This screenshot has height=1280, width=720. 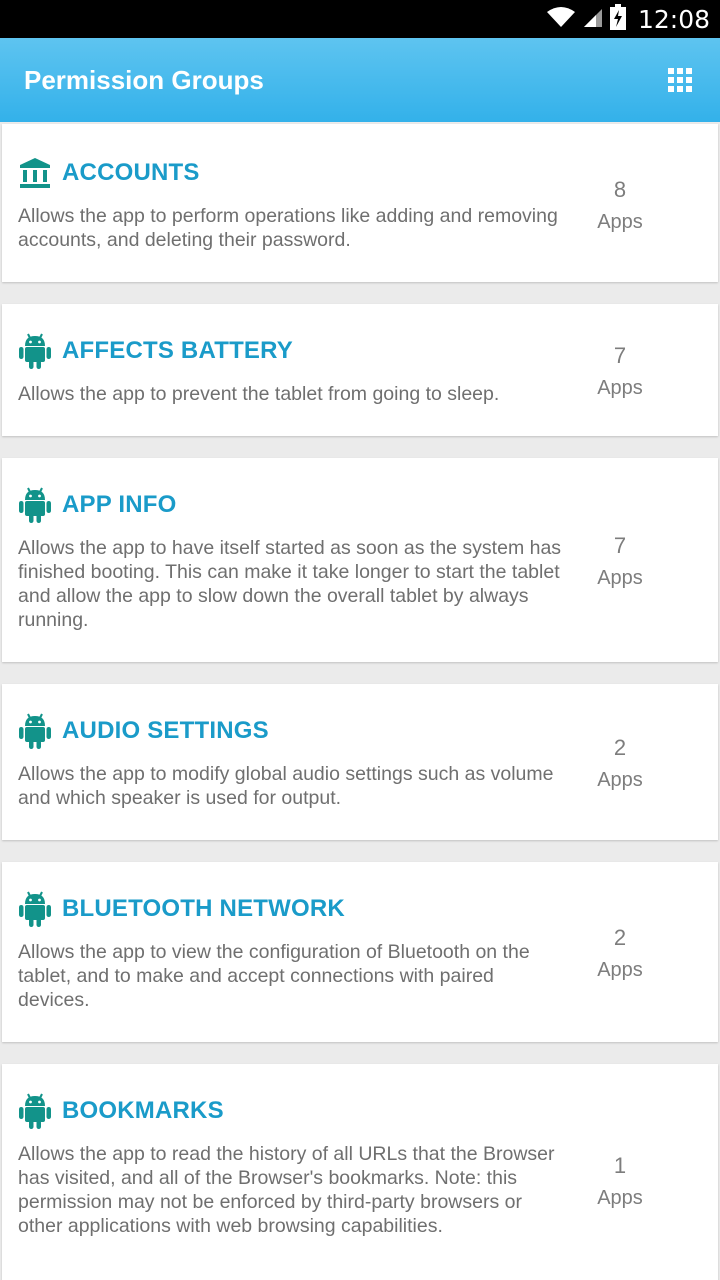 What do you see at coordinates (620, 189) in the screenshot?
I see `app-count-number: 8` at bounding box center [620, 189].